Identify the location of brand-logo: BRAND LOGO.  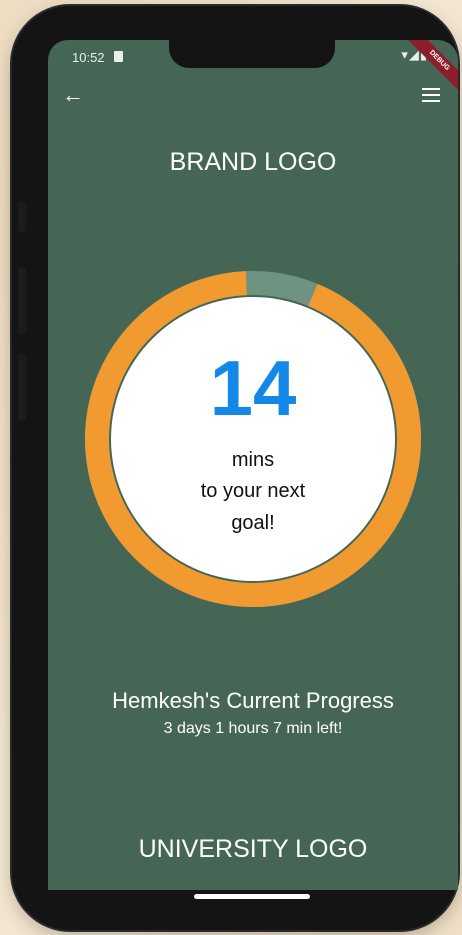
(253, 162).